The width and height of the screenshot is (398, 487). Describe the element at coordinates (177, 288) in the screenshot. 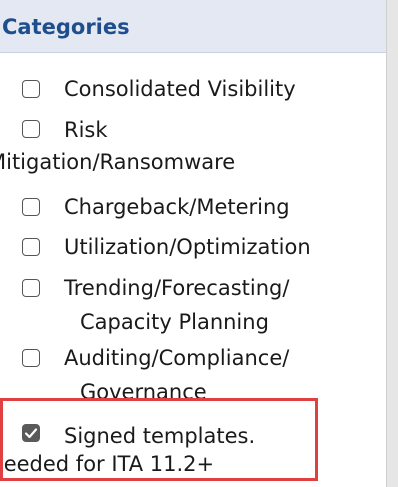

I see `label-trending-forecasting: Trending/Forecasting/` at that location.